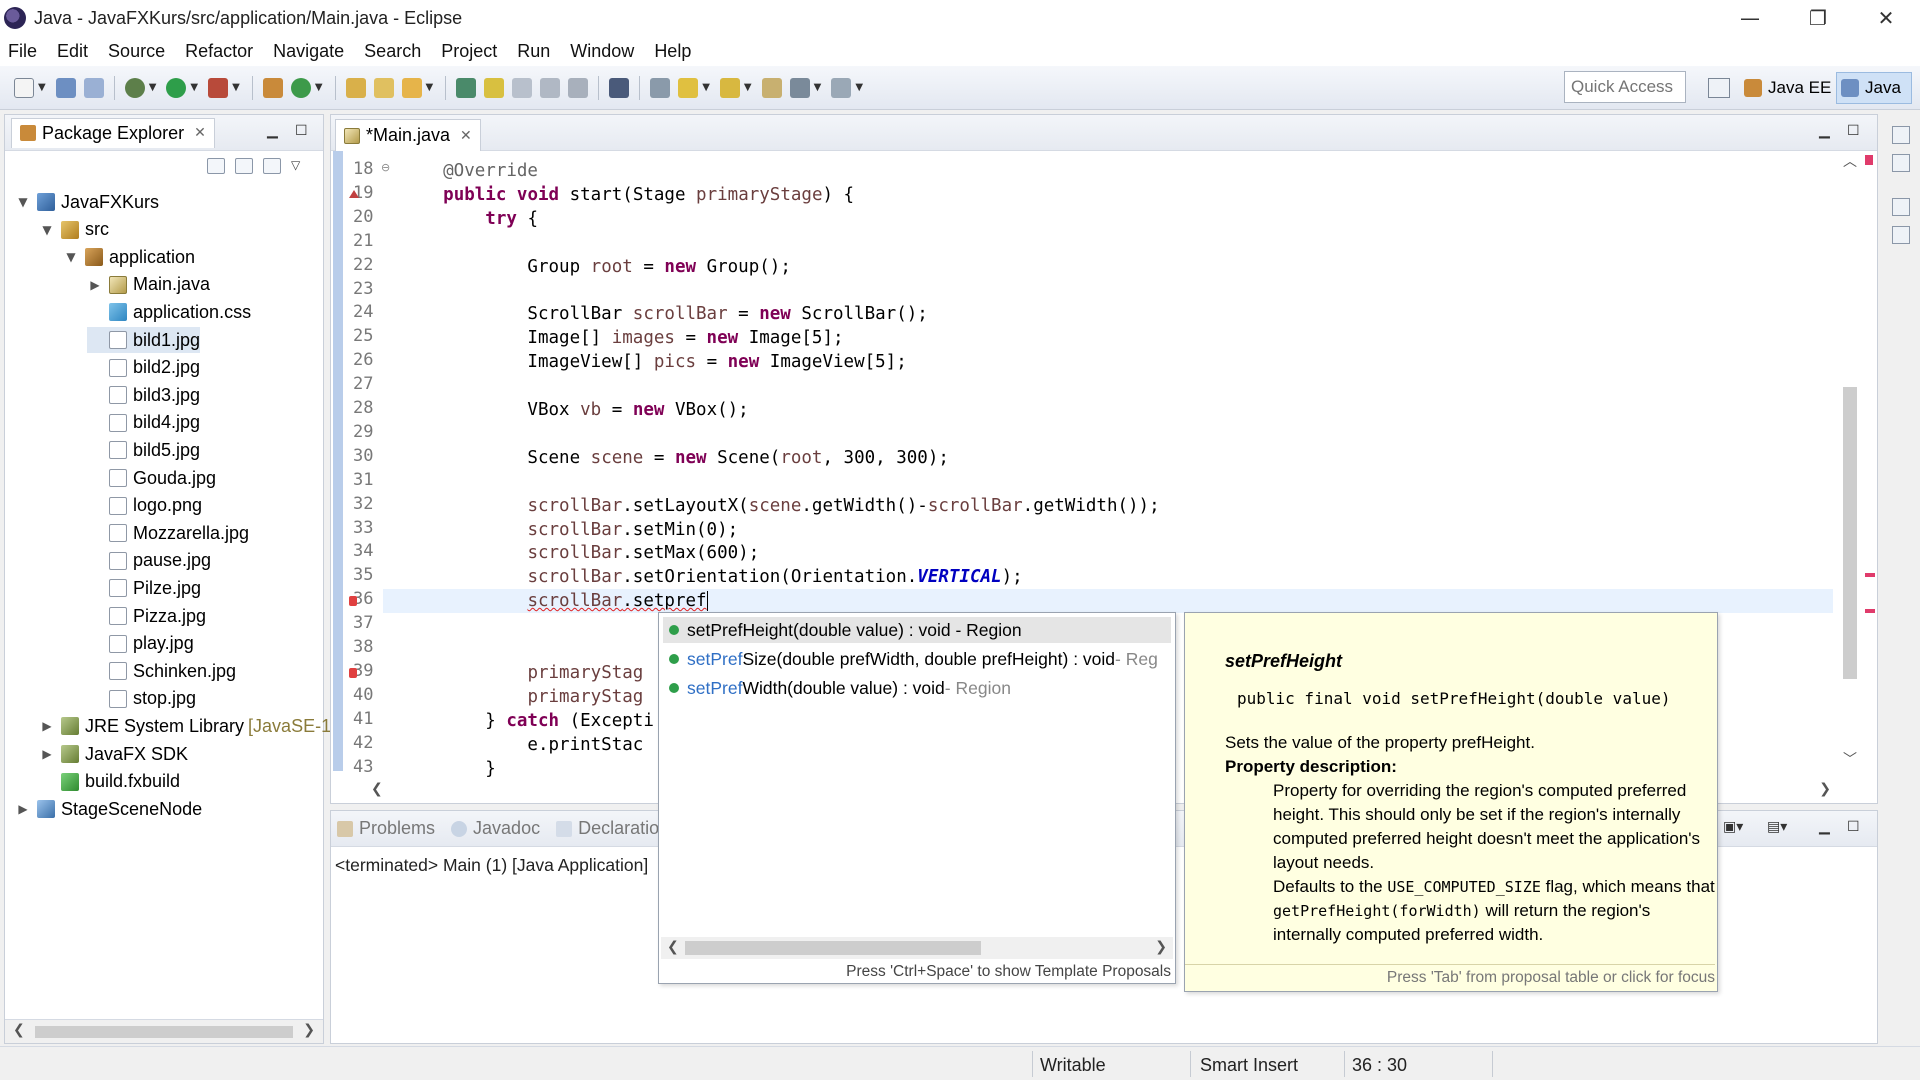  I want to click on show-whitespace-icon, so click(578, 87).